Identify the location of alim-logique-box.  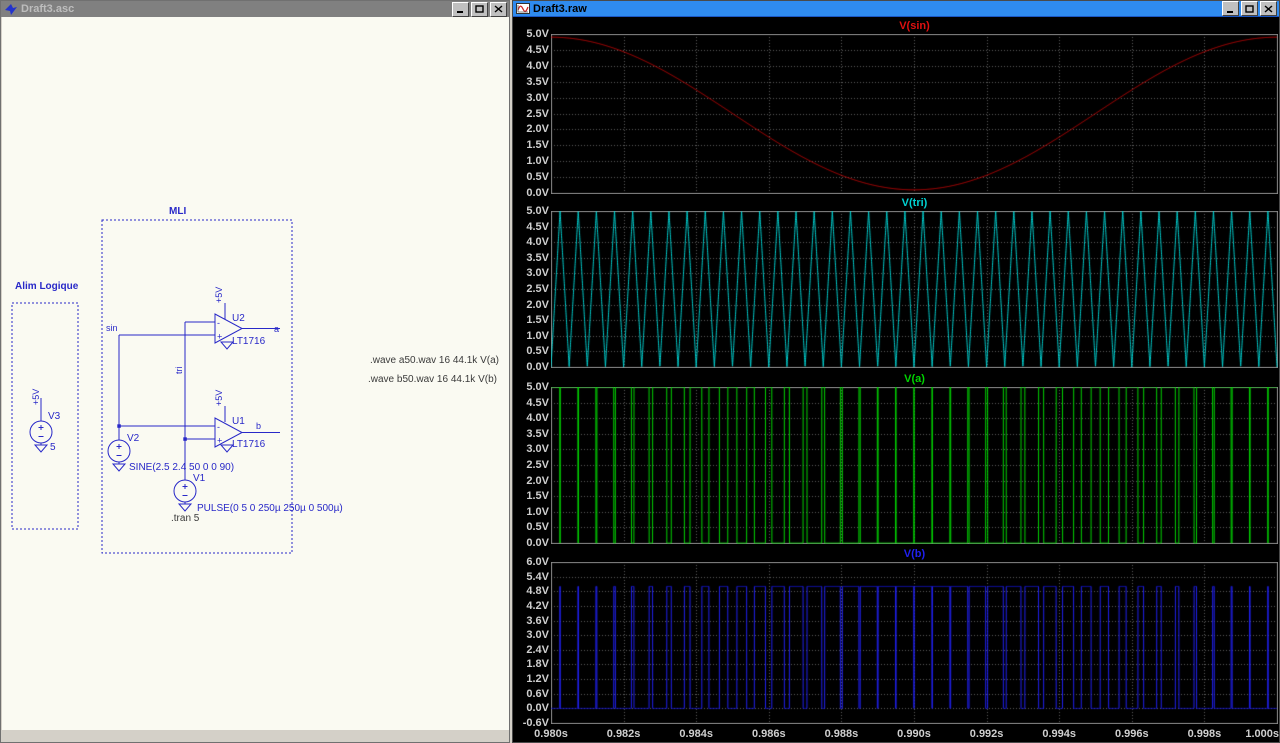
(45, 416).